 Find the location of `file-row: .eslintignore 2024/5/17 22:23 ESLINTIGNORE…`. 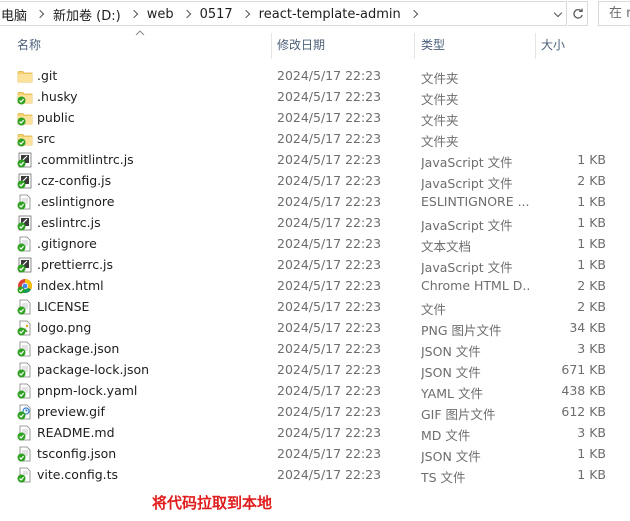

file-row: .eslintignore 2024/5/17 22:23 ESLINTIGNORE… is located at coordinates (315, 201).